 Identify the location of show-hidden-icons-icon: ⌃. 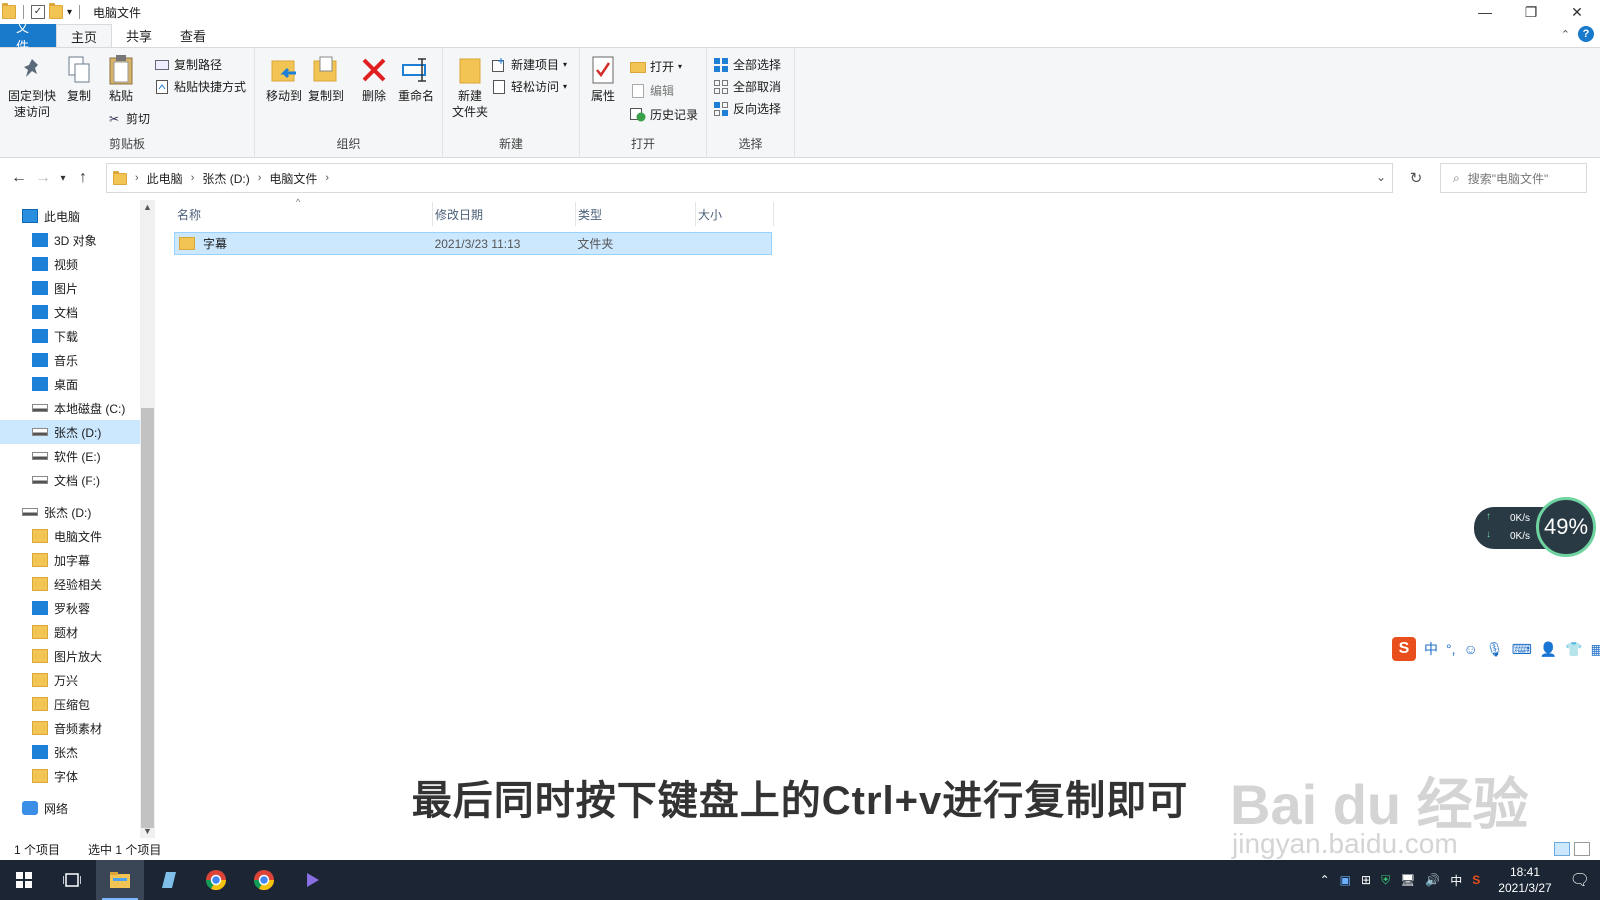
(1325, 880).